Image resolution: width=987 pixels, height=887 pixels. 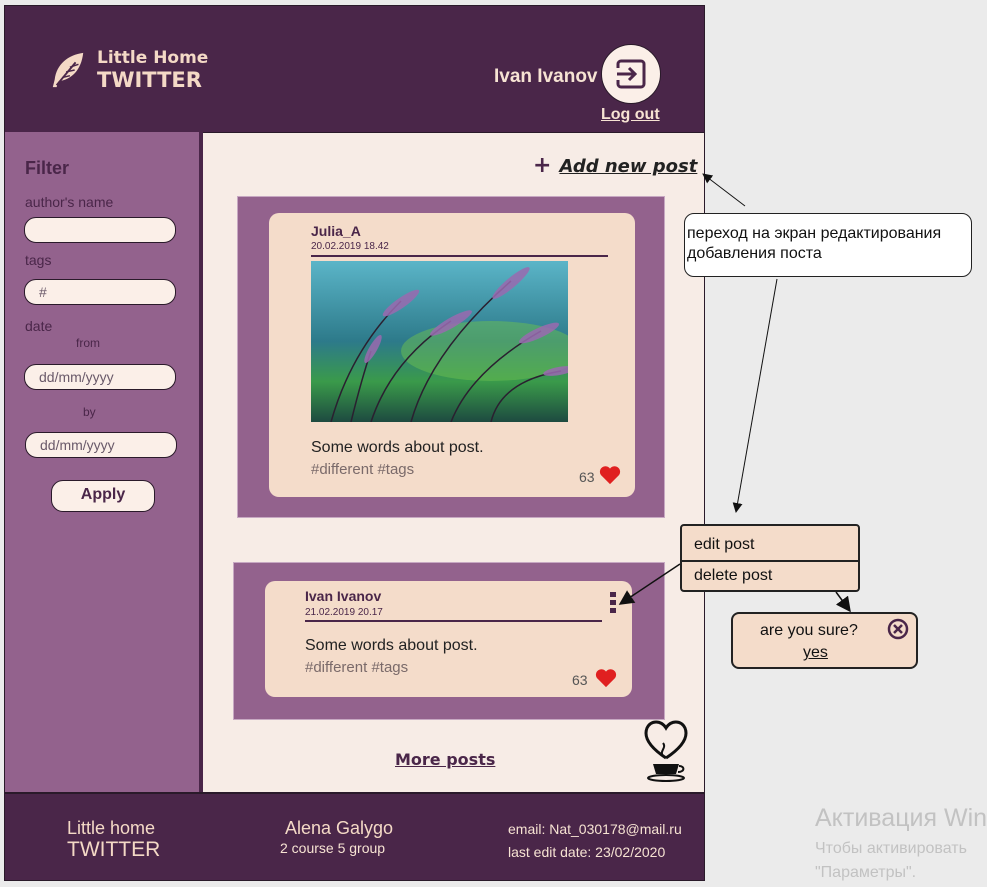 What do you see at coordinates (891, 848) in the screenshot?
I see `windows-activation-line2: Чтобы активировать` at bounding box center [891, 848].